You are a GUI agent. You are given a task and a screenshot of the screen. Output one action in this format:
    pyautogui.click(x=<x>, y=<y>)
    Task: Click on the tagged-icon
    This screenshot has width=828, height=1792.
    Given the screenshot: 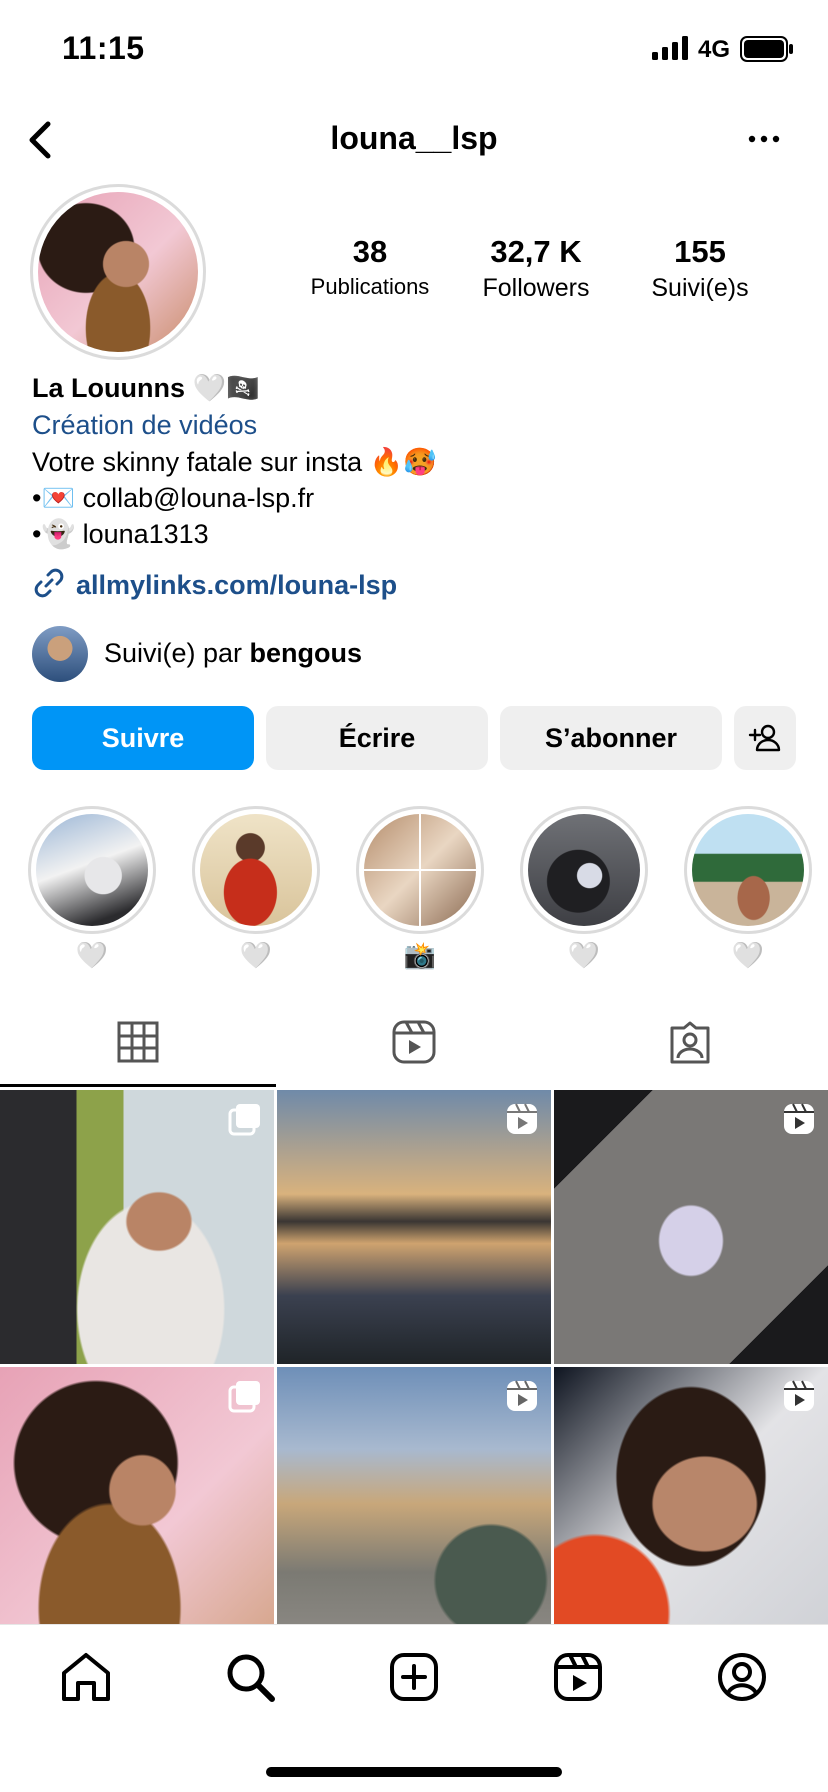 What is the action you would take?
    pyautogui.click(x=690, y=1042)
    